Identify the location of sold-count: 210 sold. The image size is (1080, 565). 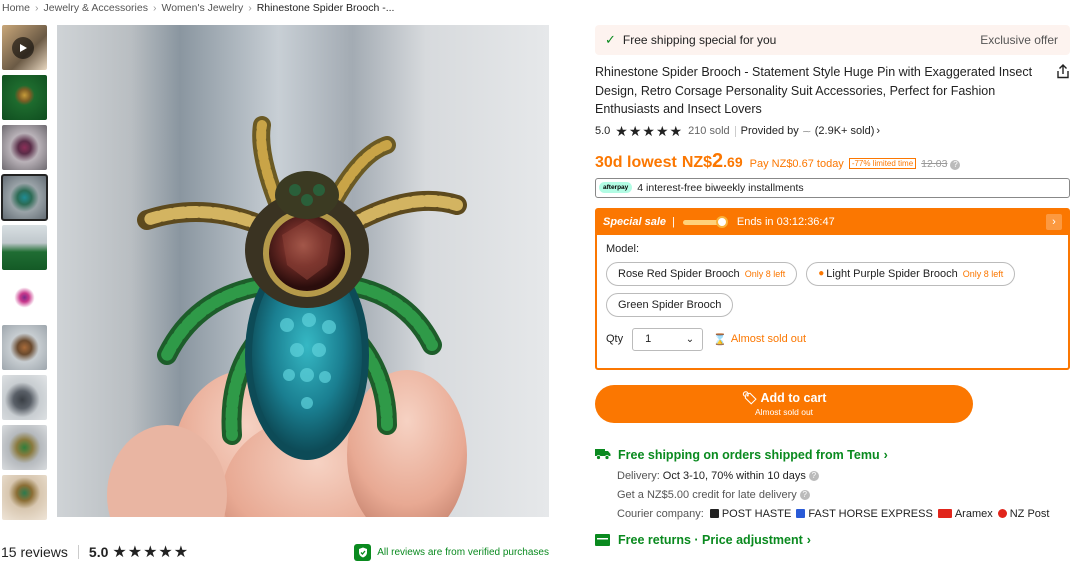
(709, 131).